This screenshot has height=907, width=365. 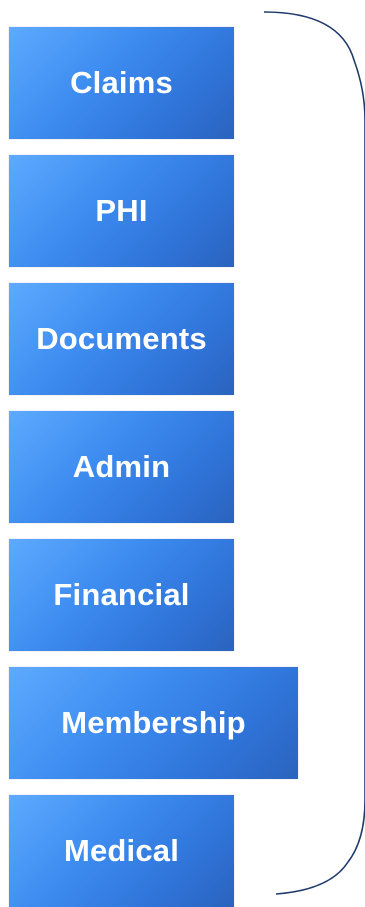 I want to click on category-box-phi: PHI, so click(x=121, y=211).